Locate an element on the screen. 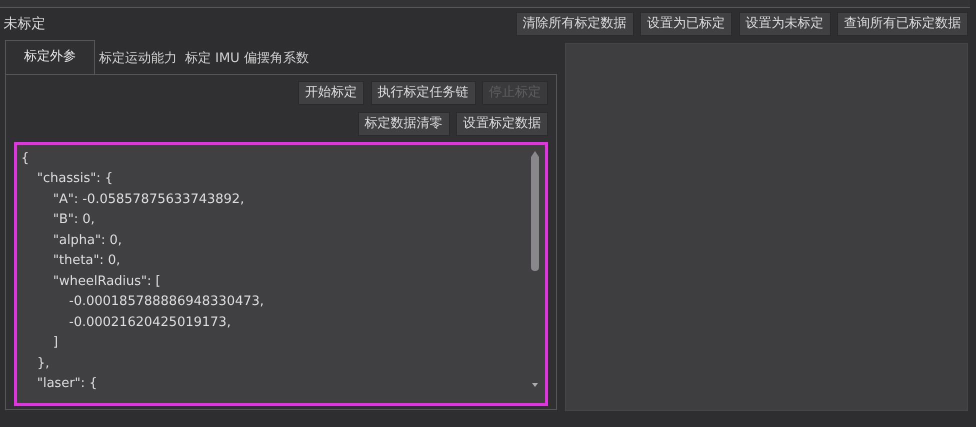  action-button: 执行标定任务链 is located at coordinates (423, 93).